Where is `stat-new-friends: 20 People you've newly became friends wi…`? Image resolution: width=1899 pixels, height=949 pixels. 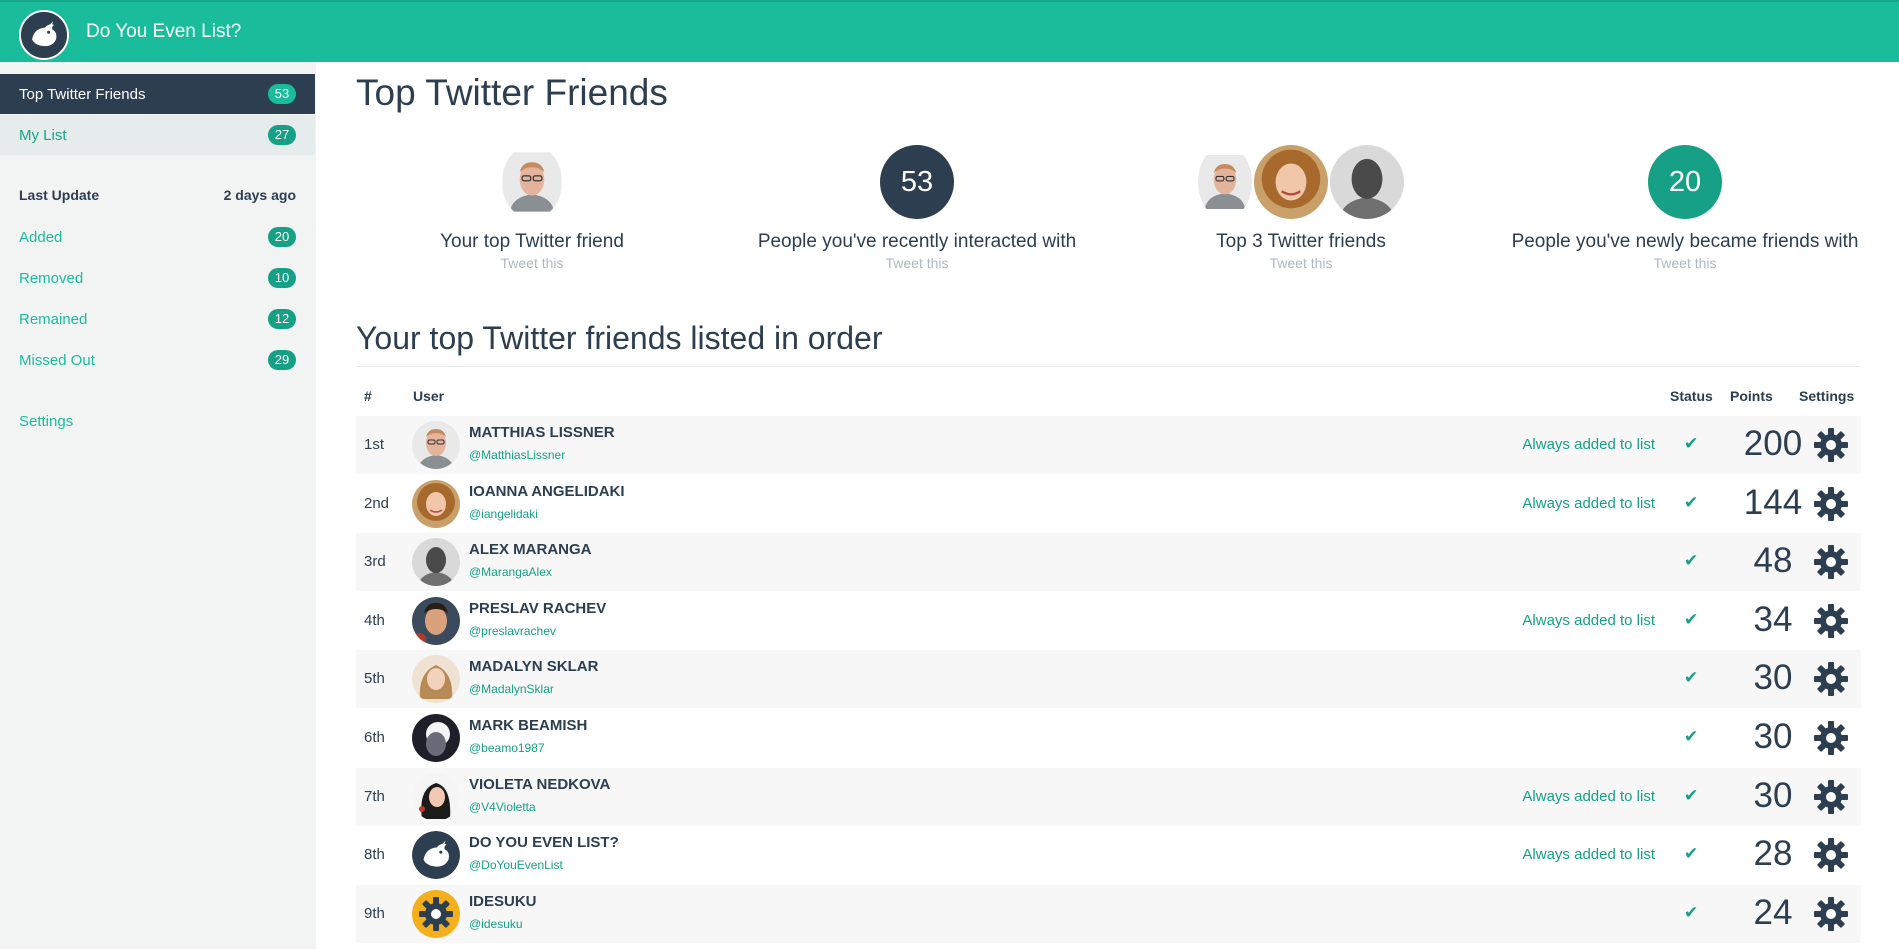 stat-new-friends: 20 People you've newly became friends wi… is located at coordinates (1685, 208).